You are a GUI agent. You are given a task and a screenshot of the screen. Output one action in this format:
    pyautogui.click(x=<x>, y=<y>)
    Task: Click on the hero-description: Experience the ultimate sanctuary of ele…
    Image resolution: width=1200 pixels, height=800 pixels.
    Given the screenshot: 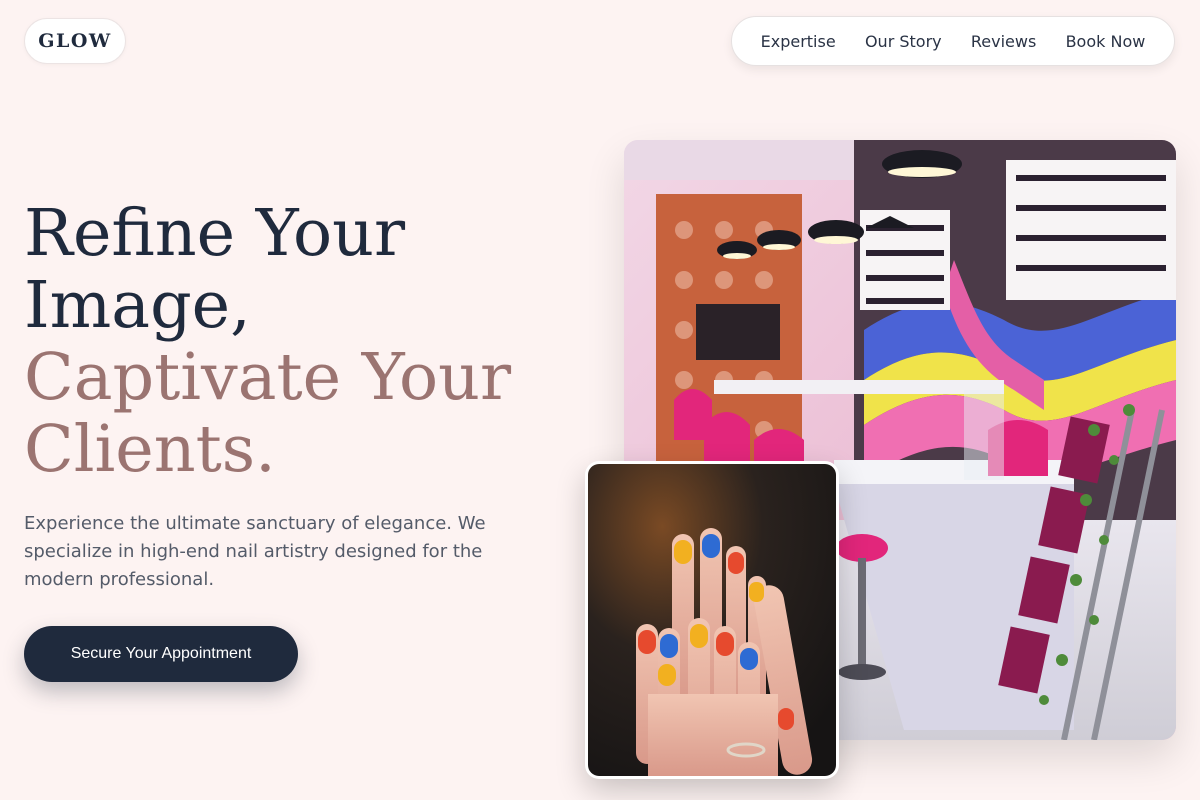 What is the action you would take?
    pyautogui.click(x=255, y=551)
    